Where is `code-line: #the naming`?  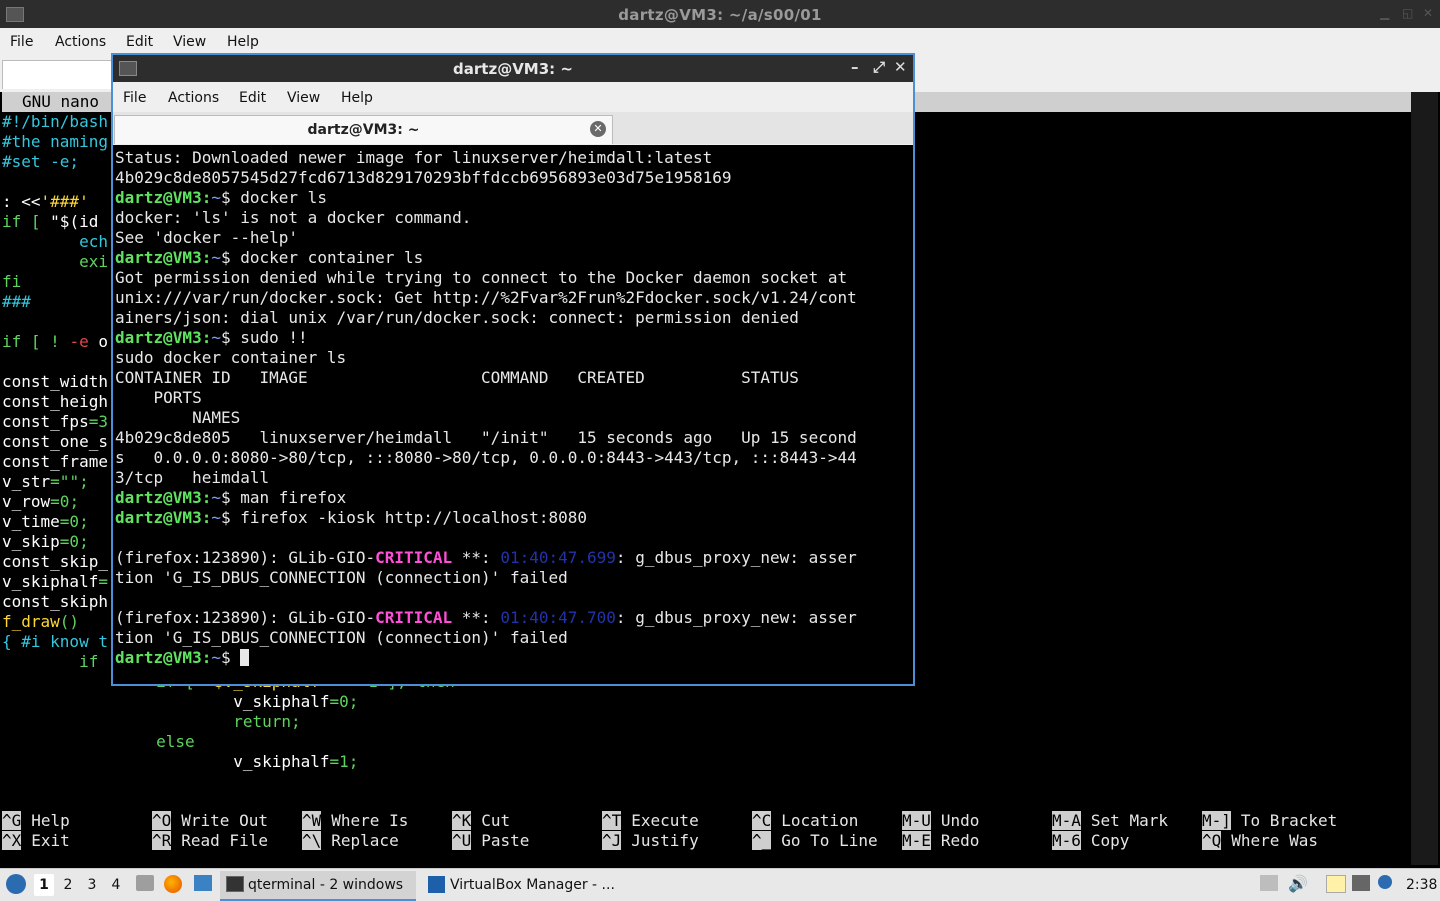
code-line: #the naming is located at coordinates (55, 142).